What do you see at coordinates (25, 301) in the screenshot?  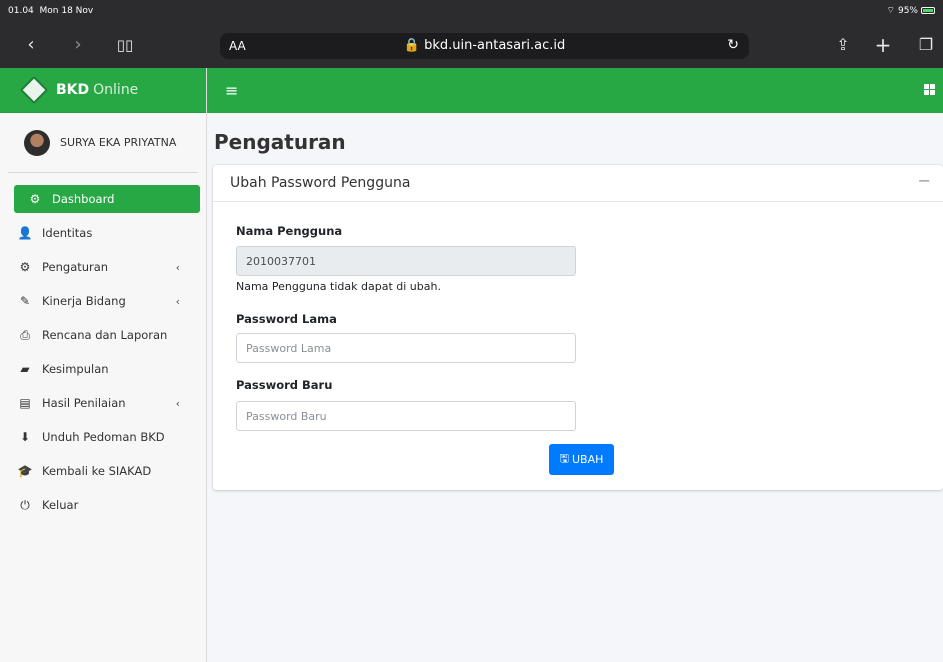 I see `edit-icon: ✎` at bounding box center [25, 301].